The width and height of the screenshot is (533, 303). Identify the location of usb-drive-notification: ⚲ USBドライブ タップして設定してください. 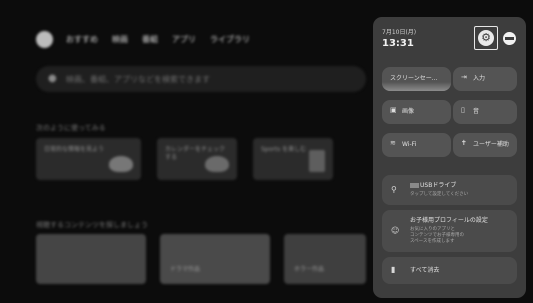
(449, 190).